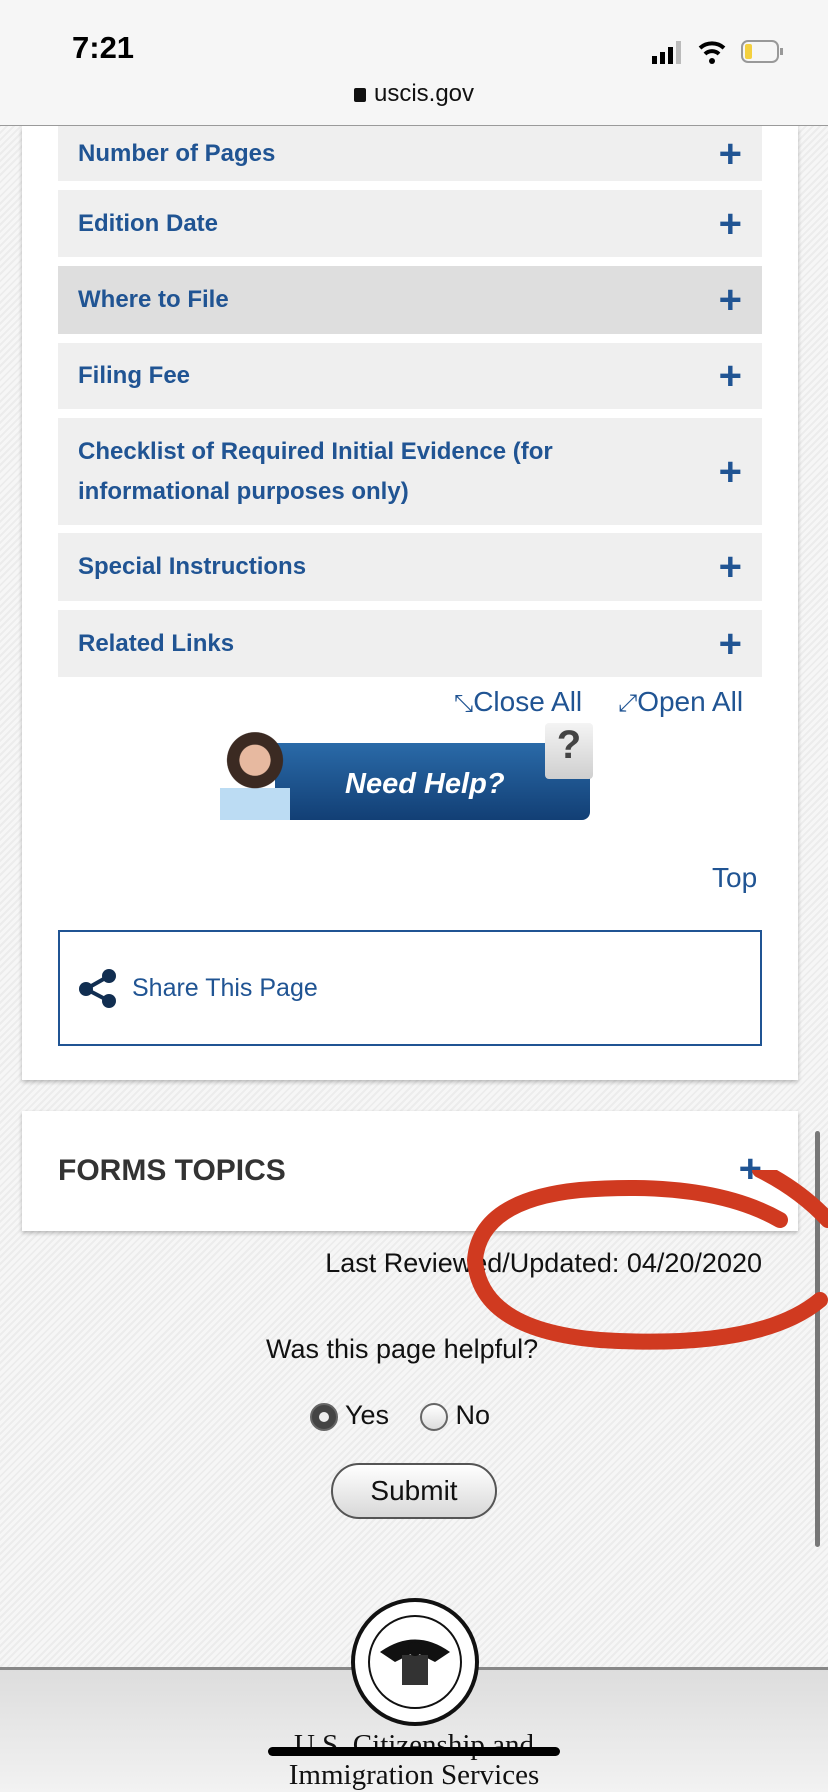 Image resolution: width=828 pixels, height=1792 pixels. Describe the element at coordinates (414, 1491) in the screenshot. I see `submit-button: Submit` at that location.